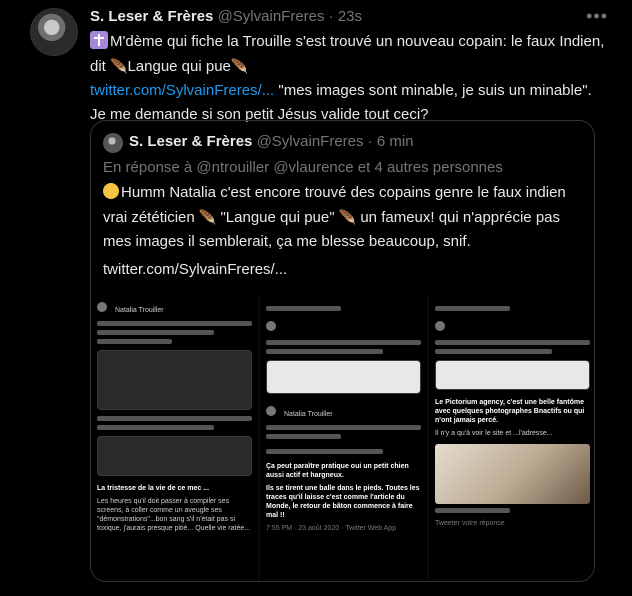 This screenshot has height=596, width=632. What do you see at coordinates (150, 167) in the screenshot?
I see `reply-prefix: En réponse à` at bounding box center [150, 167].